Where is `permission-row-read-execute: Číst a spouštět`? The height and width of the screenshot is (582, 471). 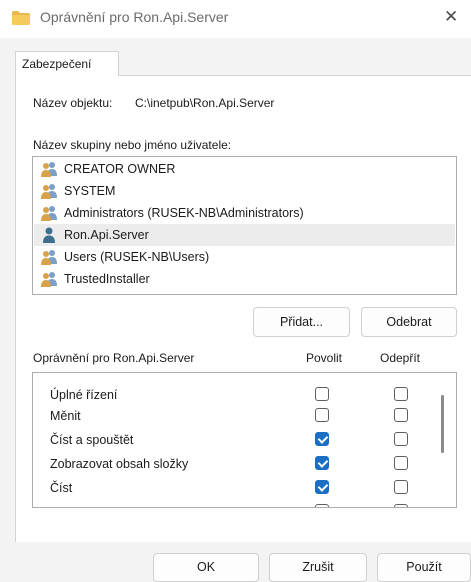 permission-row-read-execute: Číst a spouštět is located at coordinates (233, 439).